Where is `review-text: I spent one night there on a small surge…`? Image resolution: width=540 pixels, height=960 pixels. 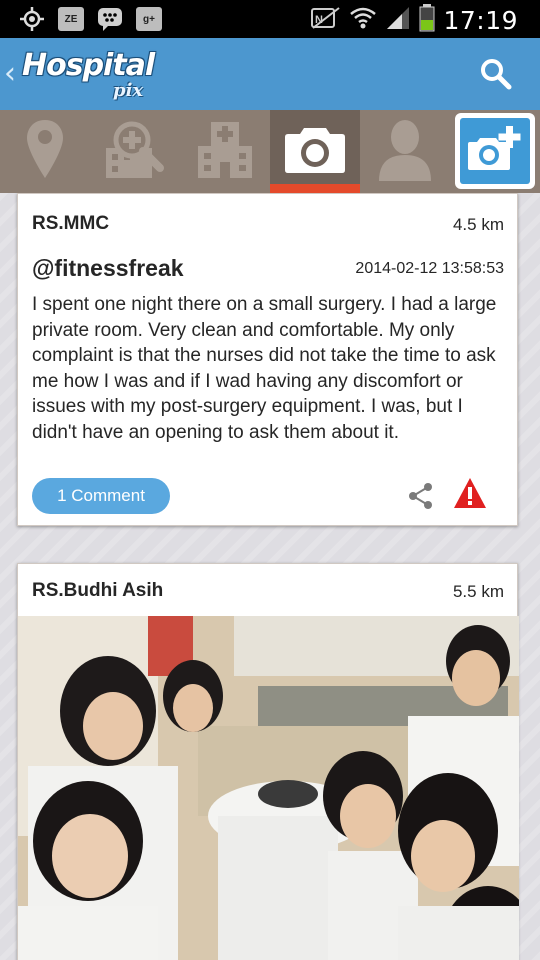 review-text: I spent one night there on a small surge… is located at coordinates (264, 368).